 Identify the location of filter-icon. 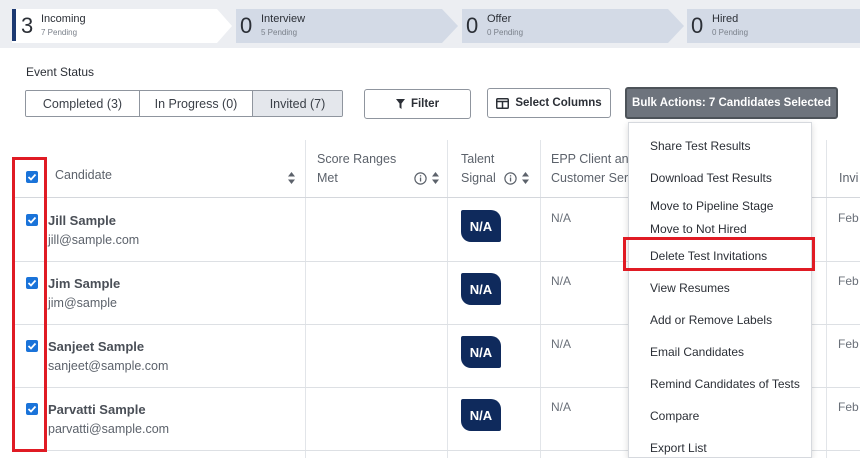
(400, 104).